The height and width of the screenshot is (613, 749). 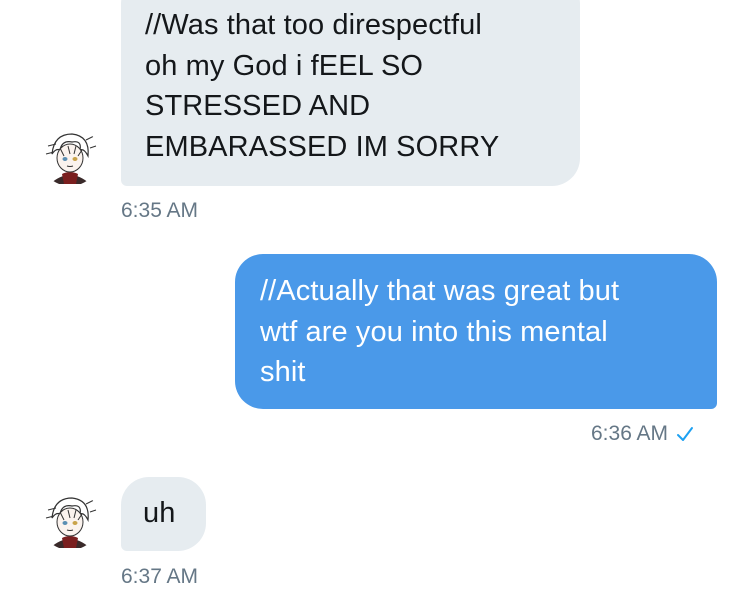 I want to click on message-timestamp: 6:35 AM, so click(x=160, y=210).